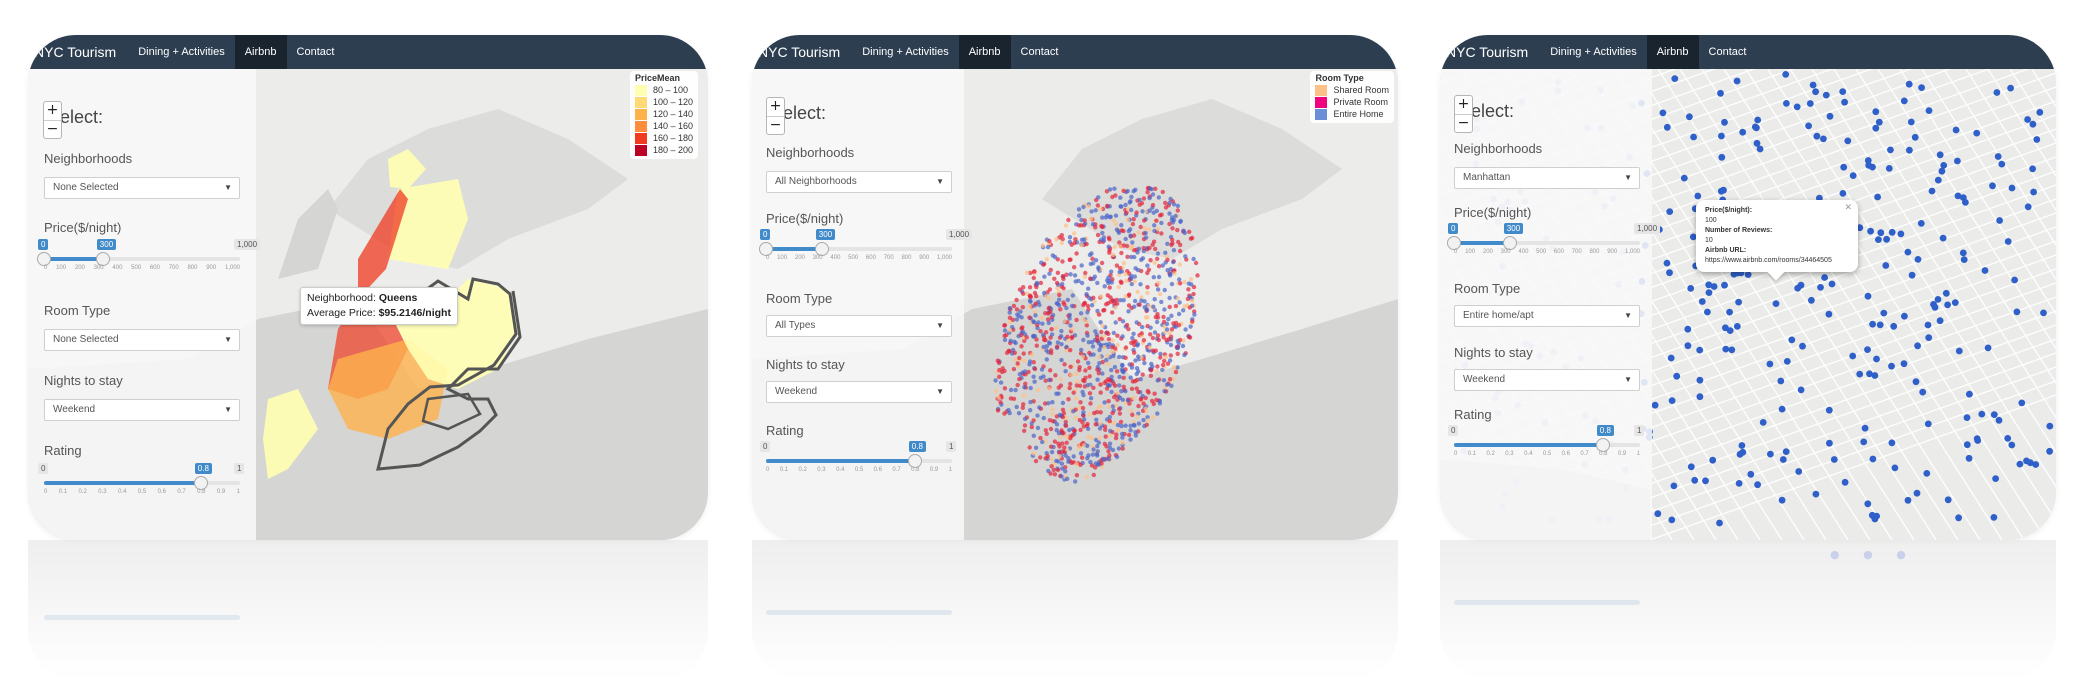  I want to click on slider-handle, so click(914, 461).